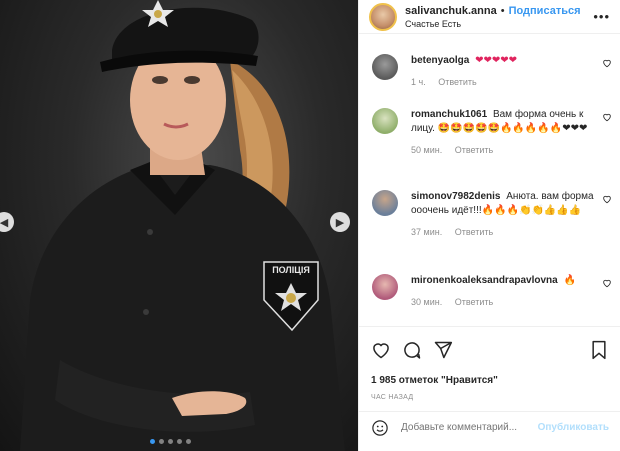 This screenshot has height=451, width=620. What do you see at coordinates (433, 23) in the screenshot?
I see `author-subtitle: Счастье Есть` at bounding box center [433, 23].